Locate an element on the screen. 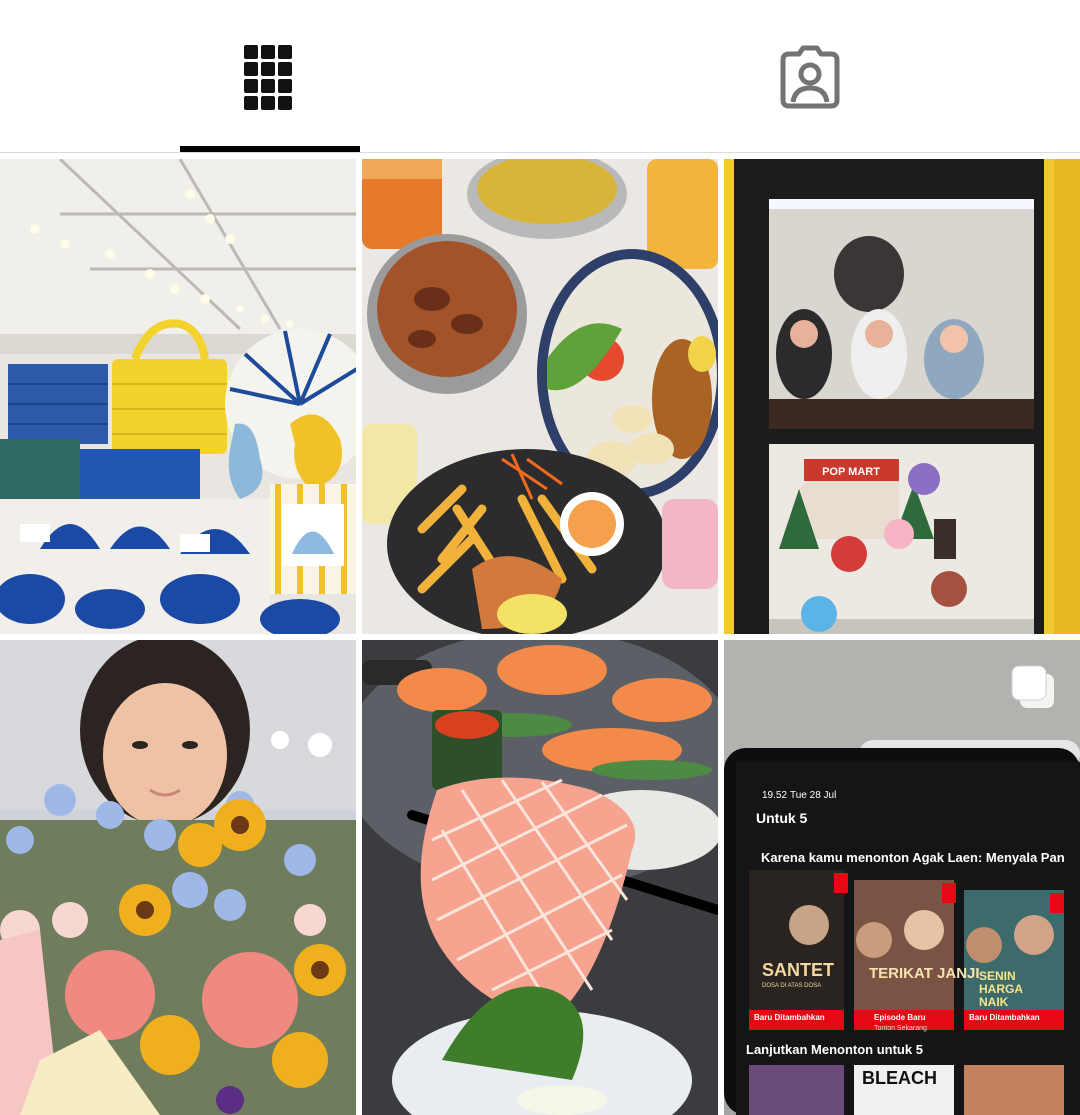 The height and width of the screenshot is (1115, 1080). tablet-status-time: 19.52 is located at coordinates (775, 795).